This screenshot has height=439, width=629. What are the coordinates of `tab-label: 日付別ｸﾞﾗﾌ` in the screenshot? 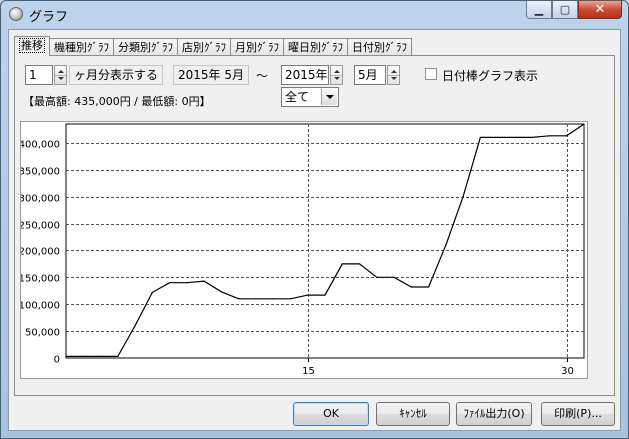 It's located at (379, 47).